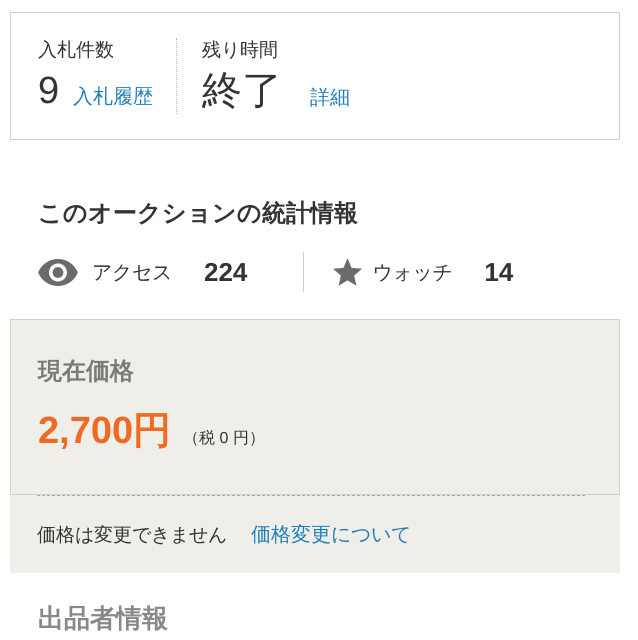  What do you see at coordinates (240, 51) in the screenshot?
I see `time-left-label: 残り時間` at bounding box center [240, 51].